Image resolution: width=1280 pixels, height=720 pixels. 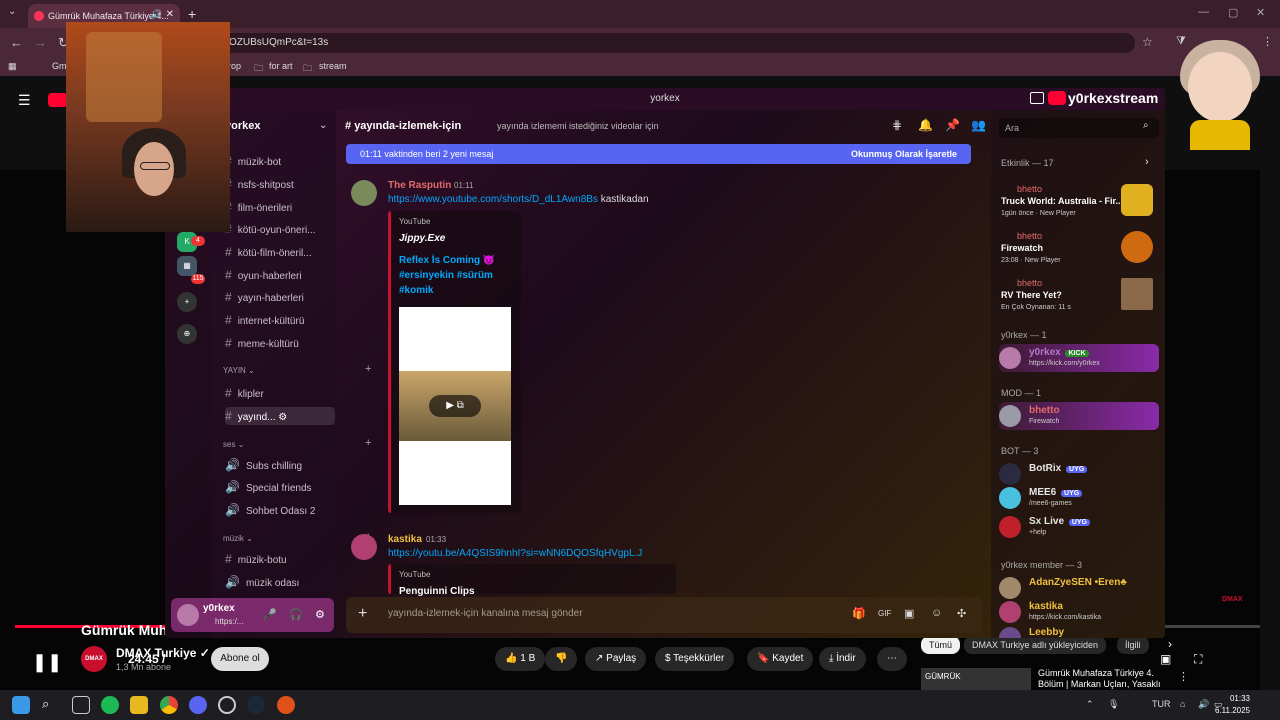 What do you see at coordinates (256, 705) in the screenshot?
I see `steam-icon` at bounding box center [256, 705].